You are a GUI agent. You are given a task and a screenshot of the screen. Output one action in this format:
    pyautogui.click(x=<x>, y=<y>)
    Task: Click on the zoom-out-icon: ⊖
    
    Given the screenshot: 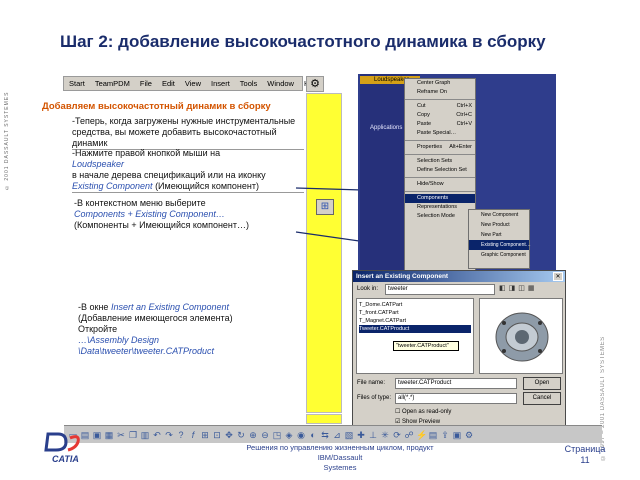 What is the action you would take?
    pyautogui.click(x=265, y=435)
    